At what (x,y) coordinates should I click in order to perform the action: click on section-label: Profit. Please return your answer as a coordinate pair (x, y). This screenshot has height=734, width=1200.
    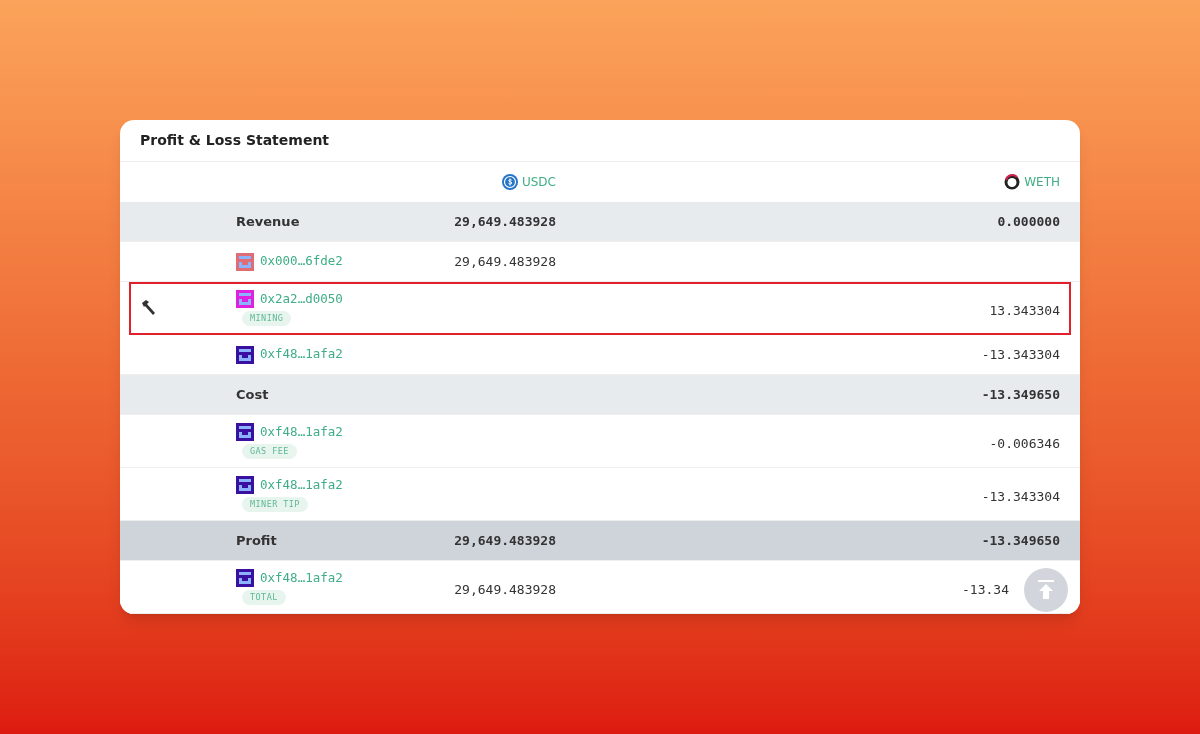
    Looking at the image, I should click on (257, 540).